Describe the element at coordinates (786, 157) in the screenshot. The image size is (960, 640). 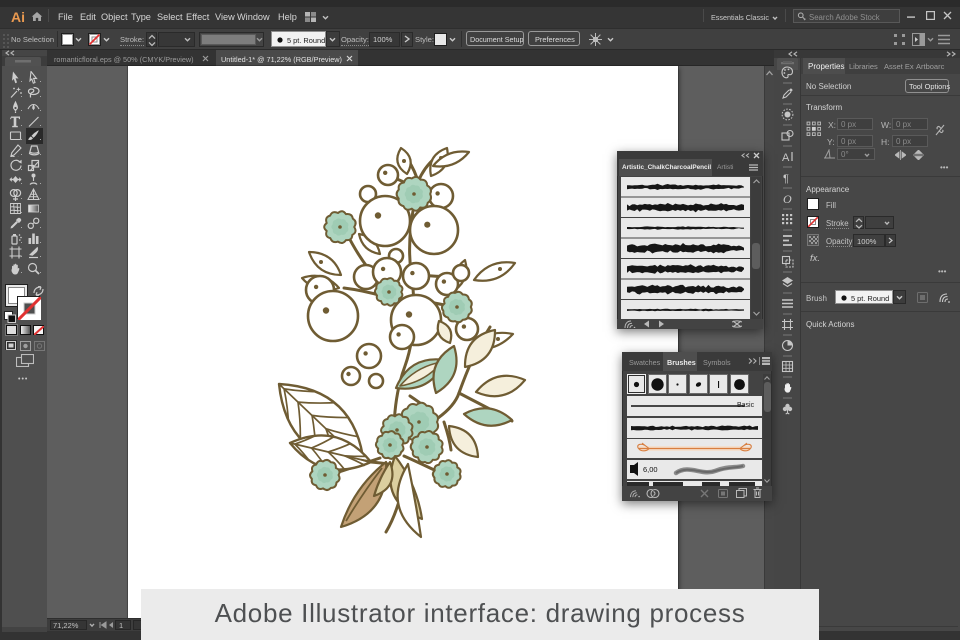
I see `svg-text: A` at that location.